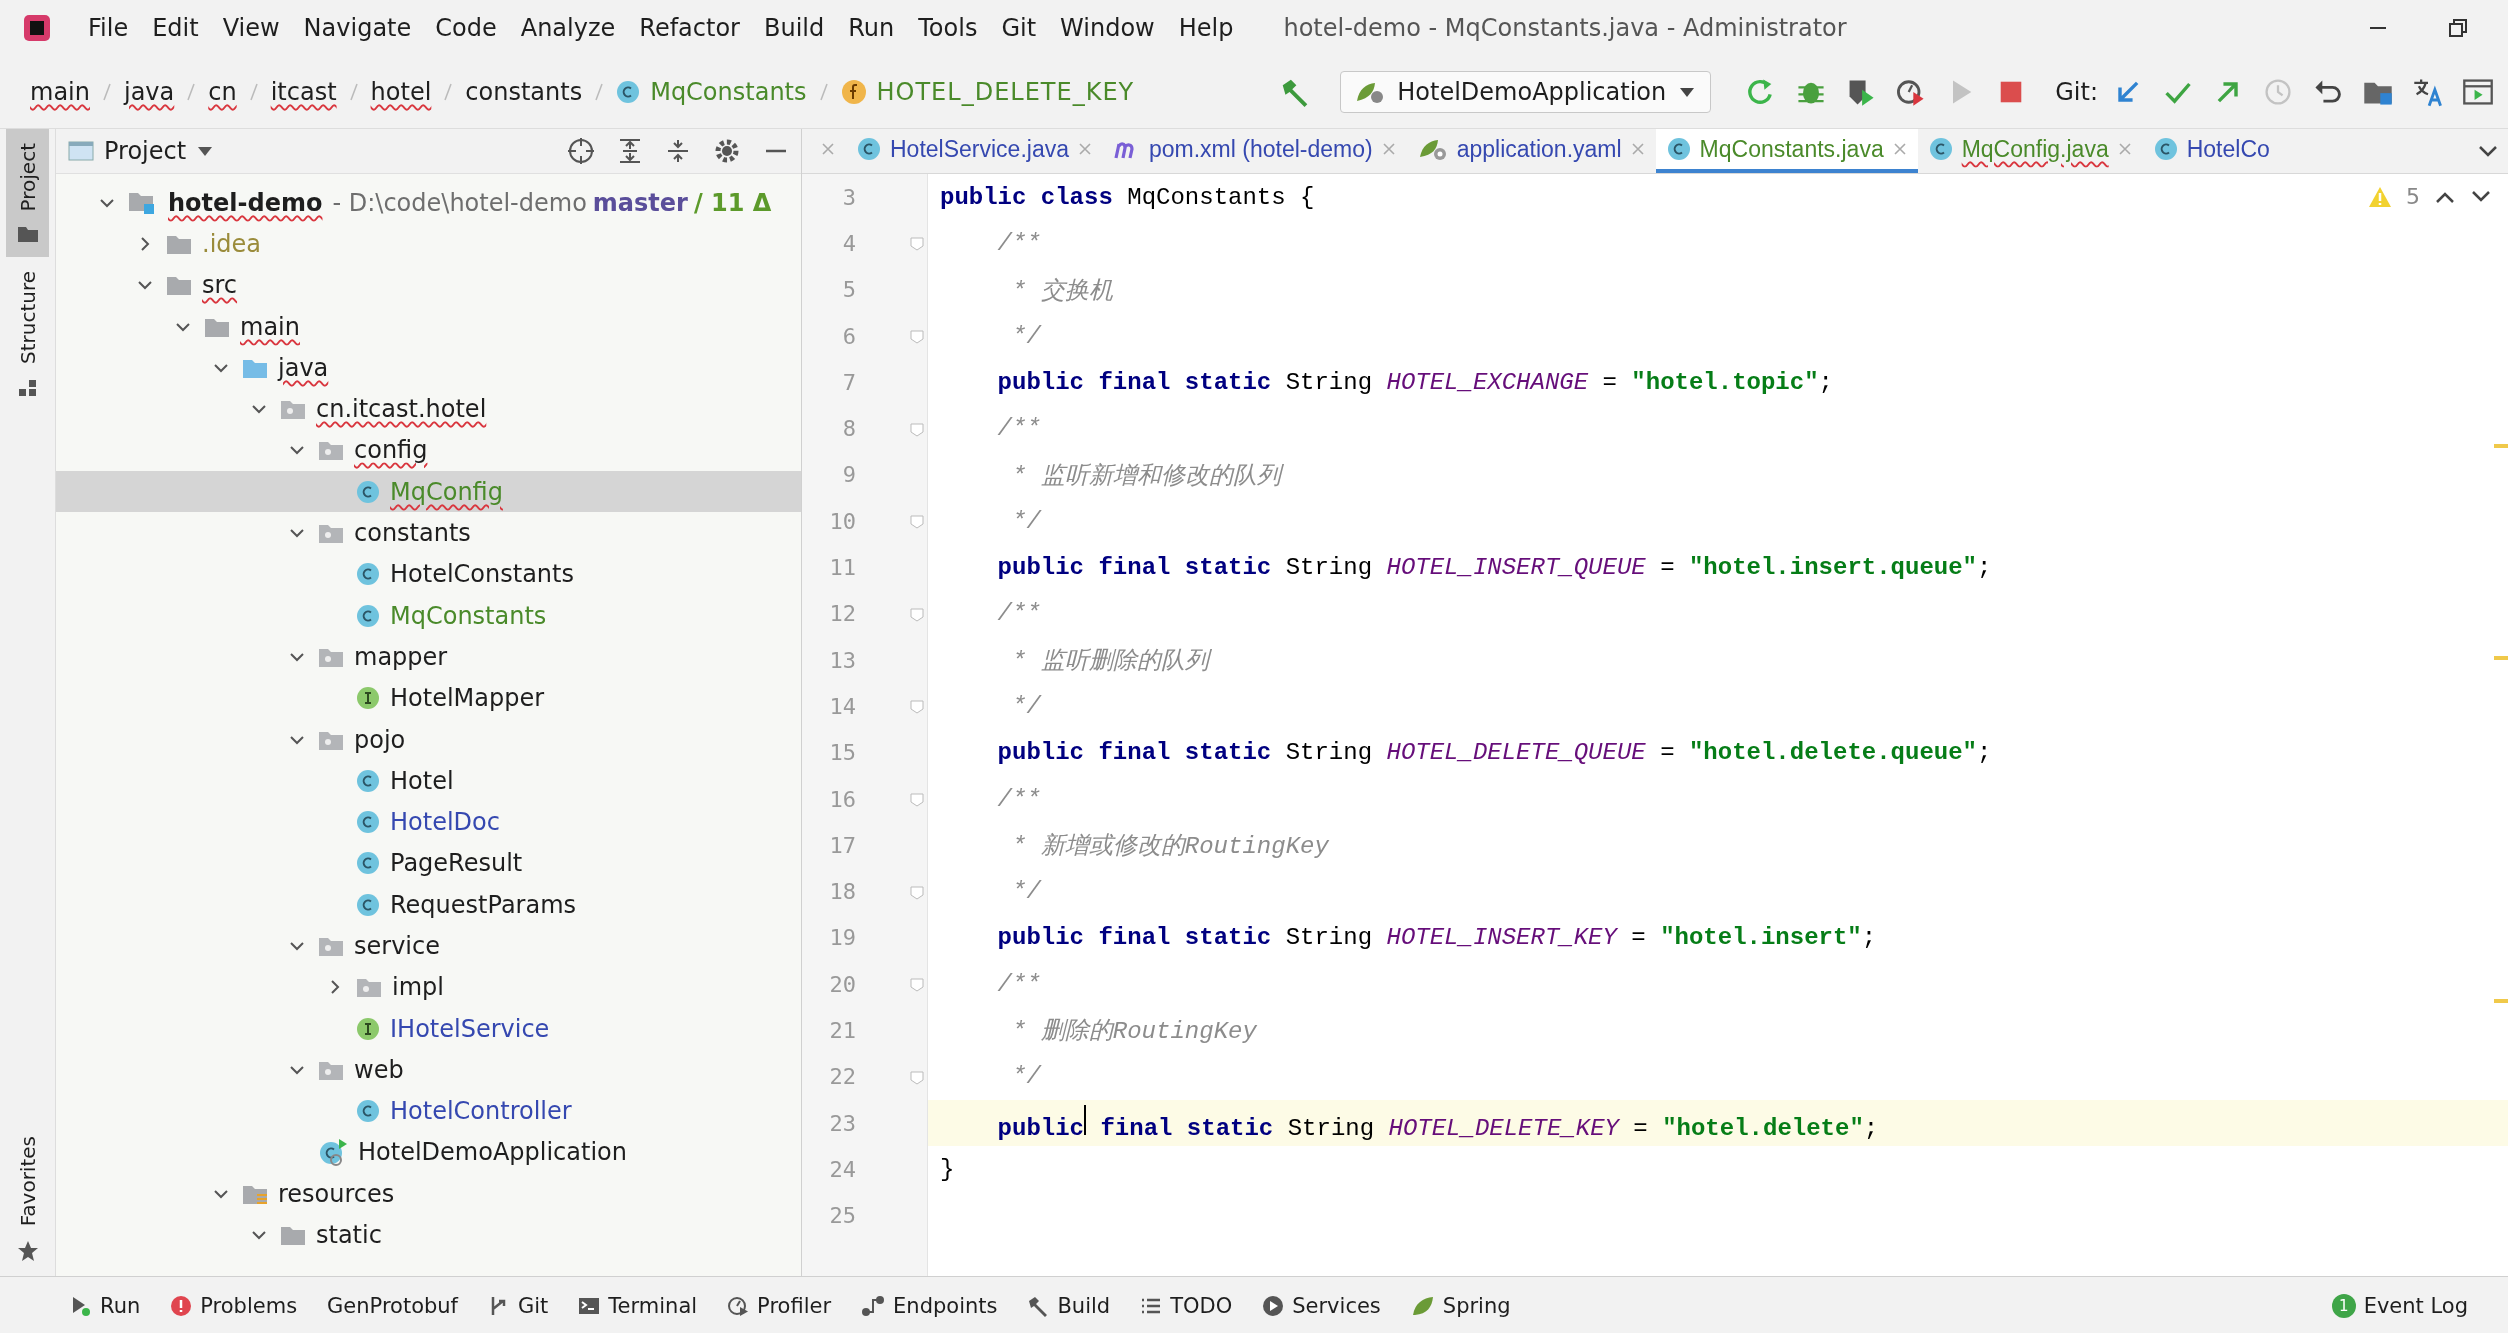  What do you see at coordinates (873, 1306) in the screenshot?
I see `endpoints-icon` at bounding box center [873, 1306].